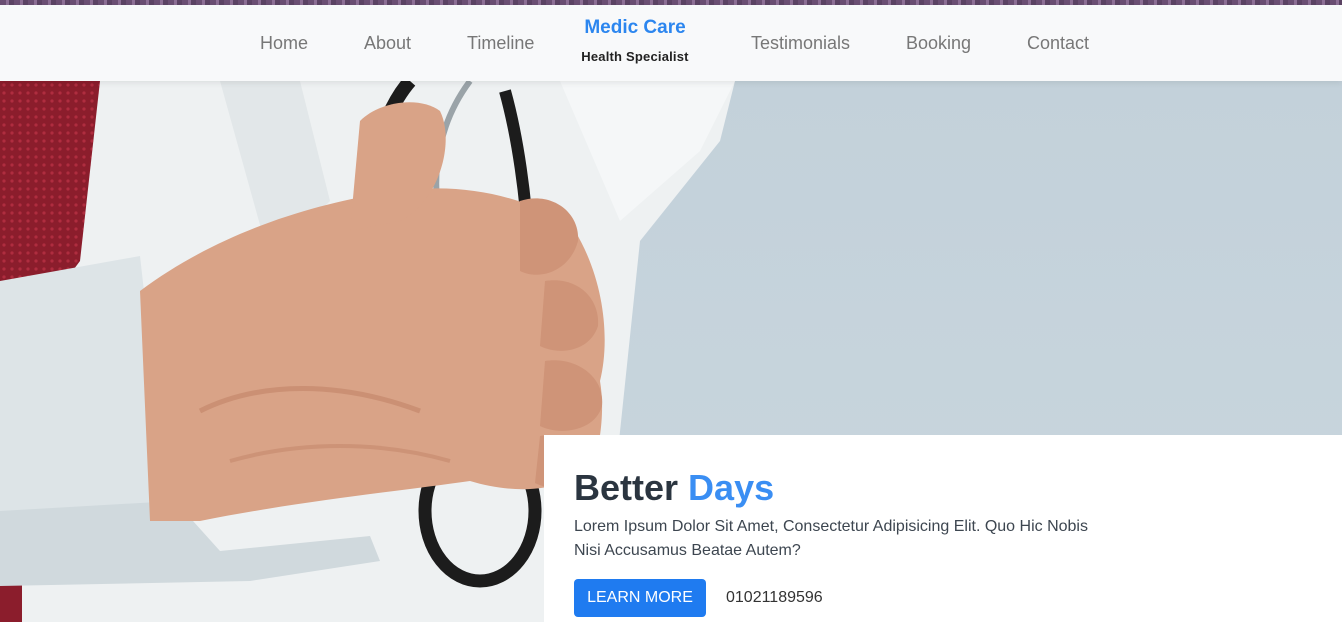 This screenshot has width=1342, height=622. I want to click on nav-home: Home, so click(284, 43).